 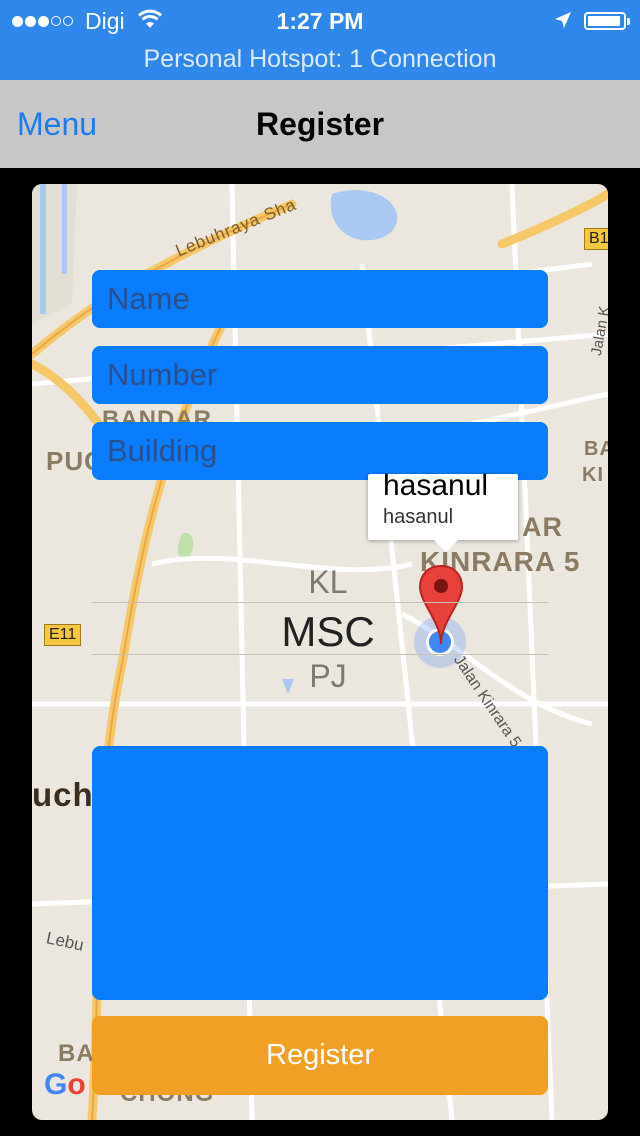 What do you see at coordinates (418, 517) in the screenshot?
I see `callout-subtitle: hasanul` at bounding box center [418, 517].